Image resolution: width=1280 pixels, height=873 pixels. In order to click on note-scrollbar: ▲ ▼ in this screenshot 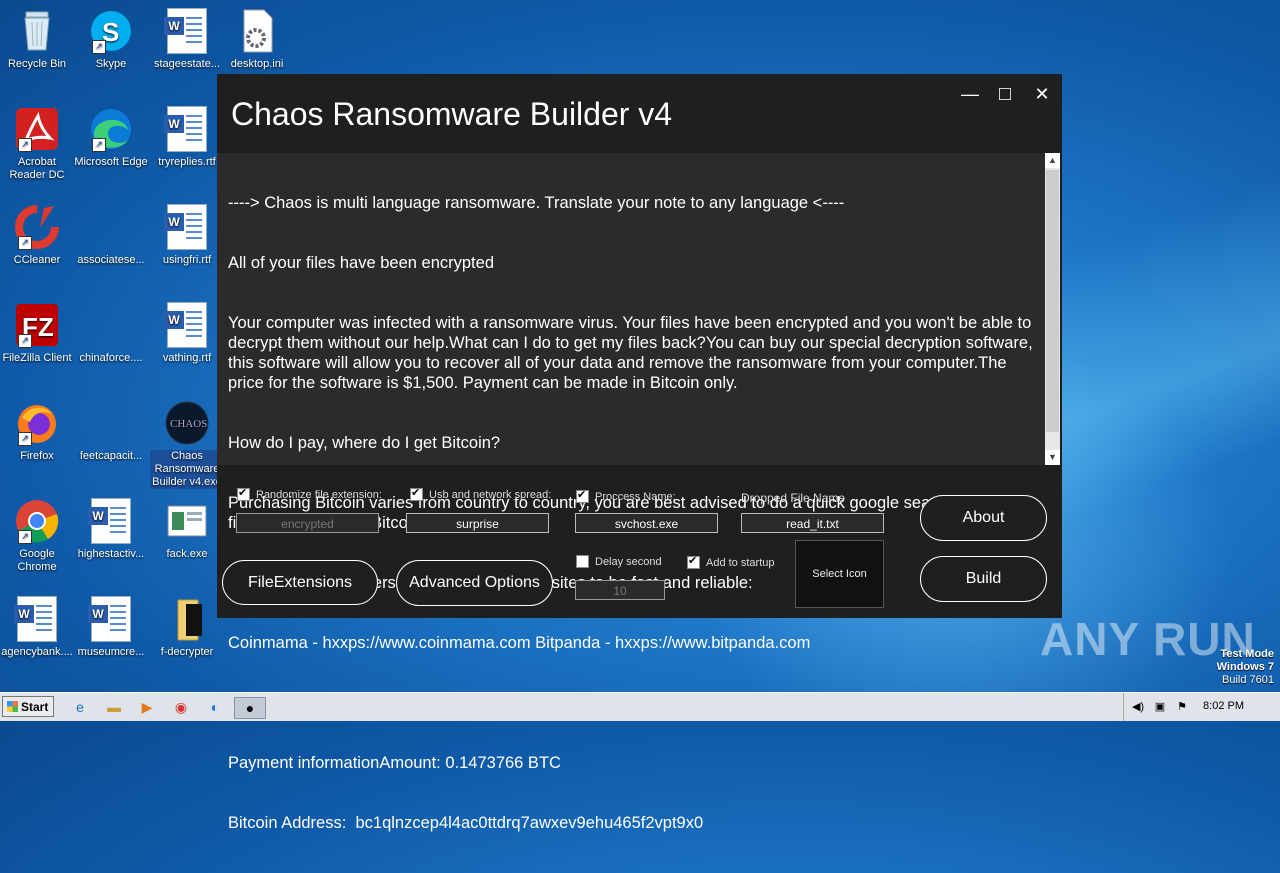, I will do `click(1052, 309)`.